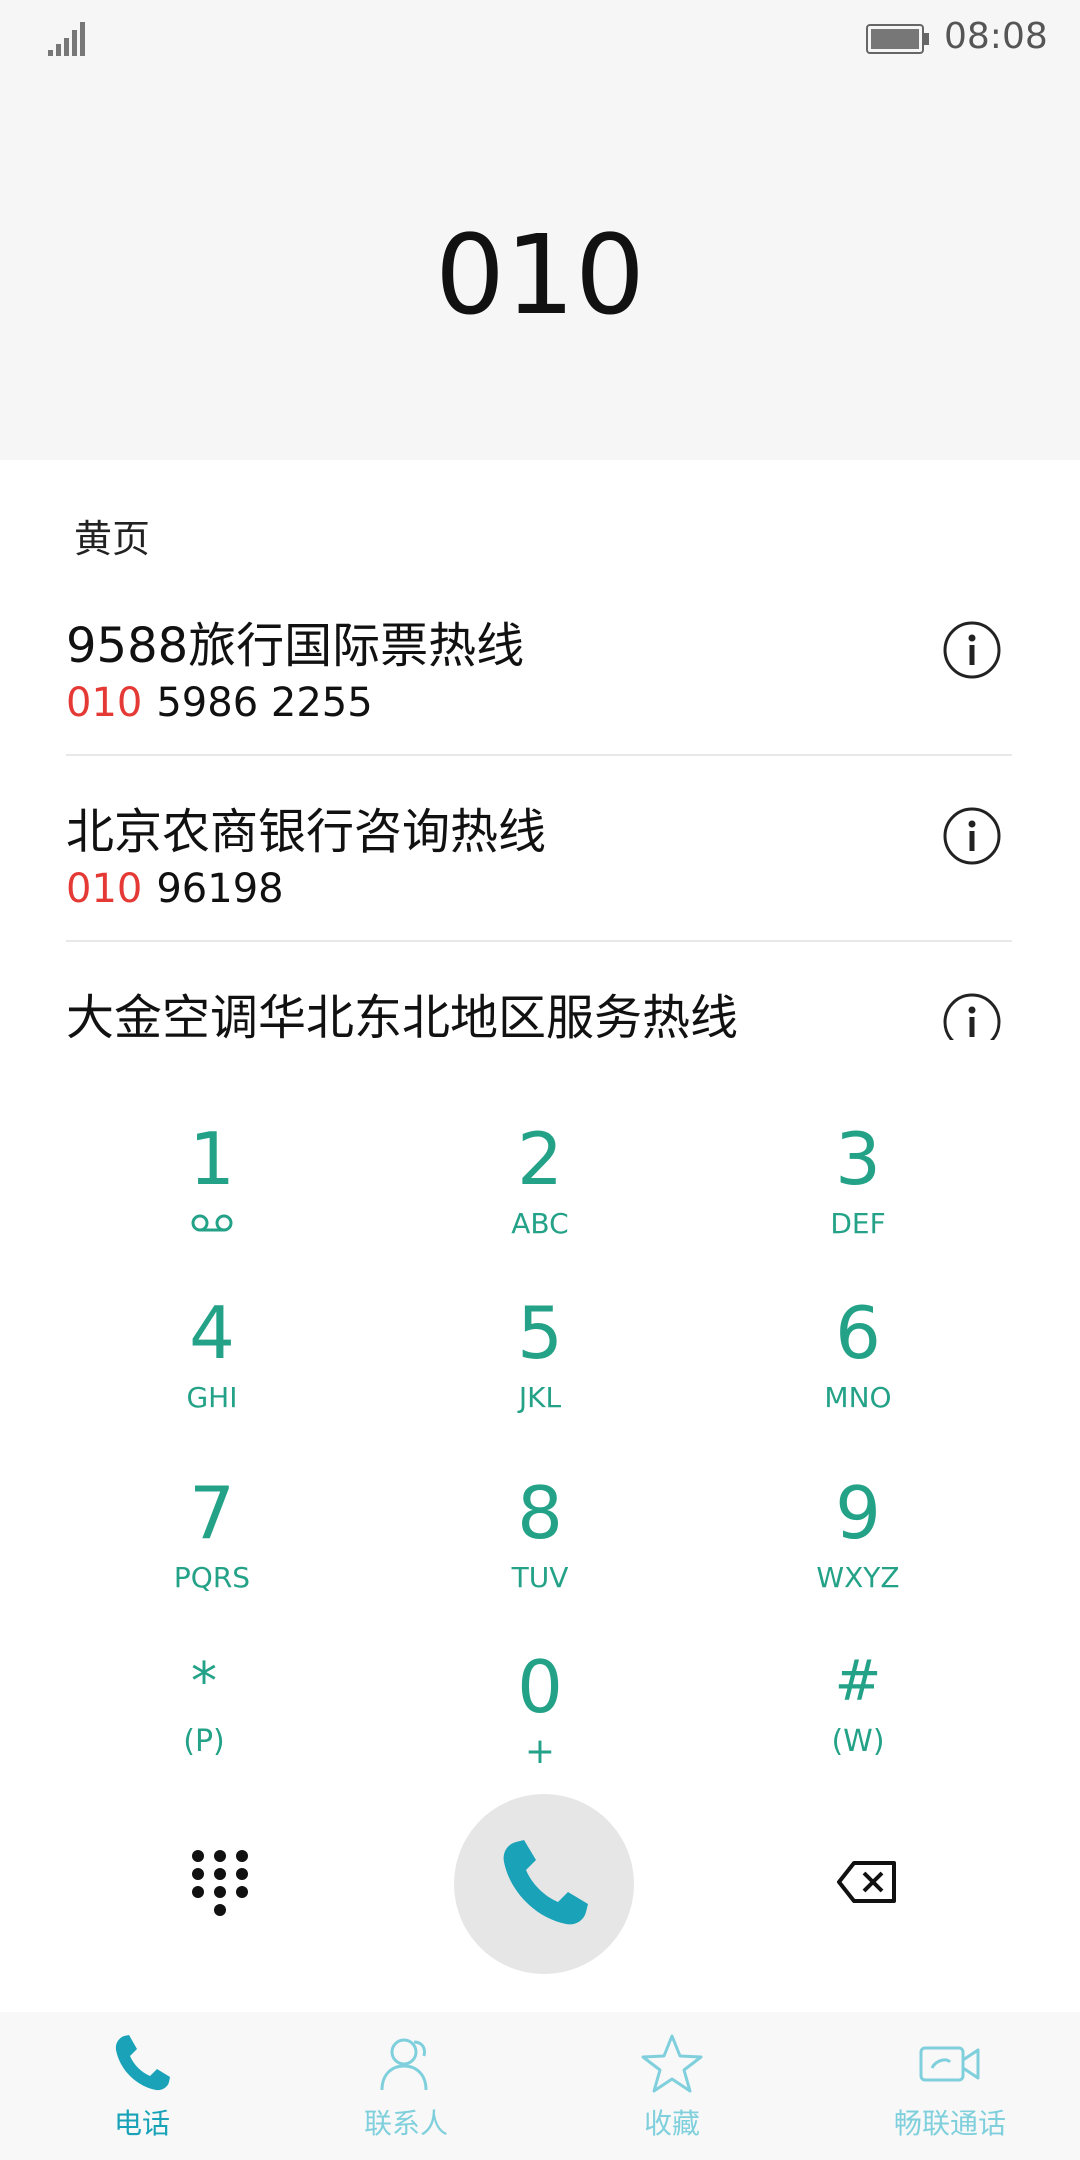 The image size is (1080, 2160). Describe the element at coordinates (897, 39) in the screenshot. I see `battery-icon` at that location.